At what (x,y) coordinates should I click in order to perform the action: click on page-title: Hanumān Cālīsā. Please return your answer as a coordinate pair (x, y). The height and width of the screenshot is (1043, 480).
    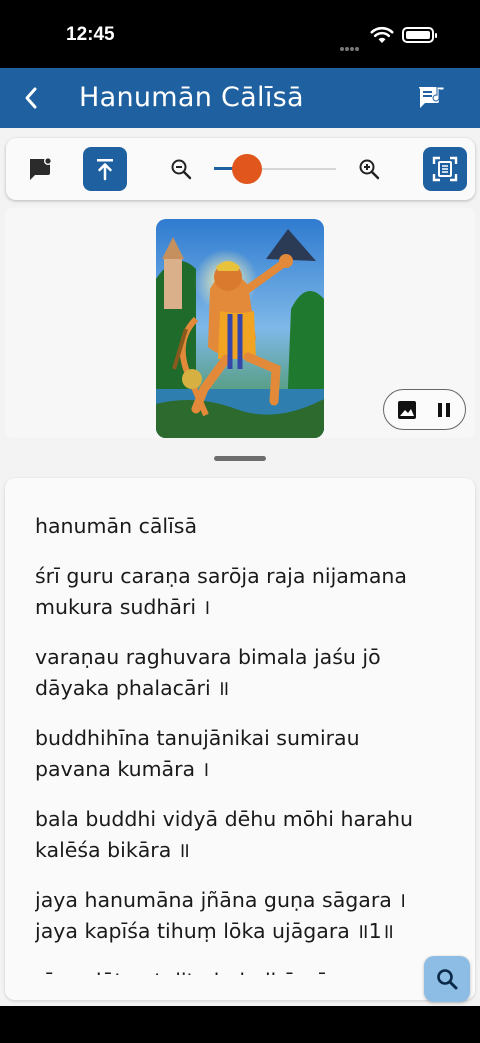
    Looking at the image, I should click on (191, 97).